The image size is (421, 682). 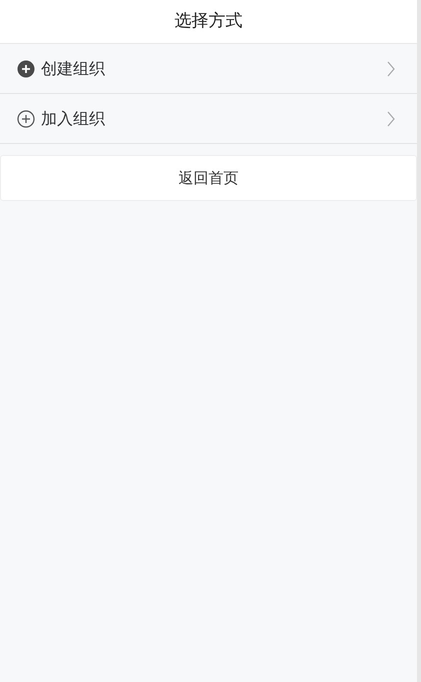 What do you see at coordinates (208, 21) in the screenshot?
I see `page-title: 选择方式` at bounding box center [208, 21].